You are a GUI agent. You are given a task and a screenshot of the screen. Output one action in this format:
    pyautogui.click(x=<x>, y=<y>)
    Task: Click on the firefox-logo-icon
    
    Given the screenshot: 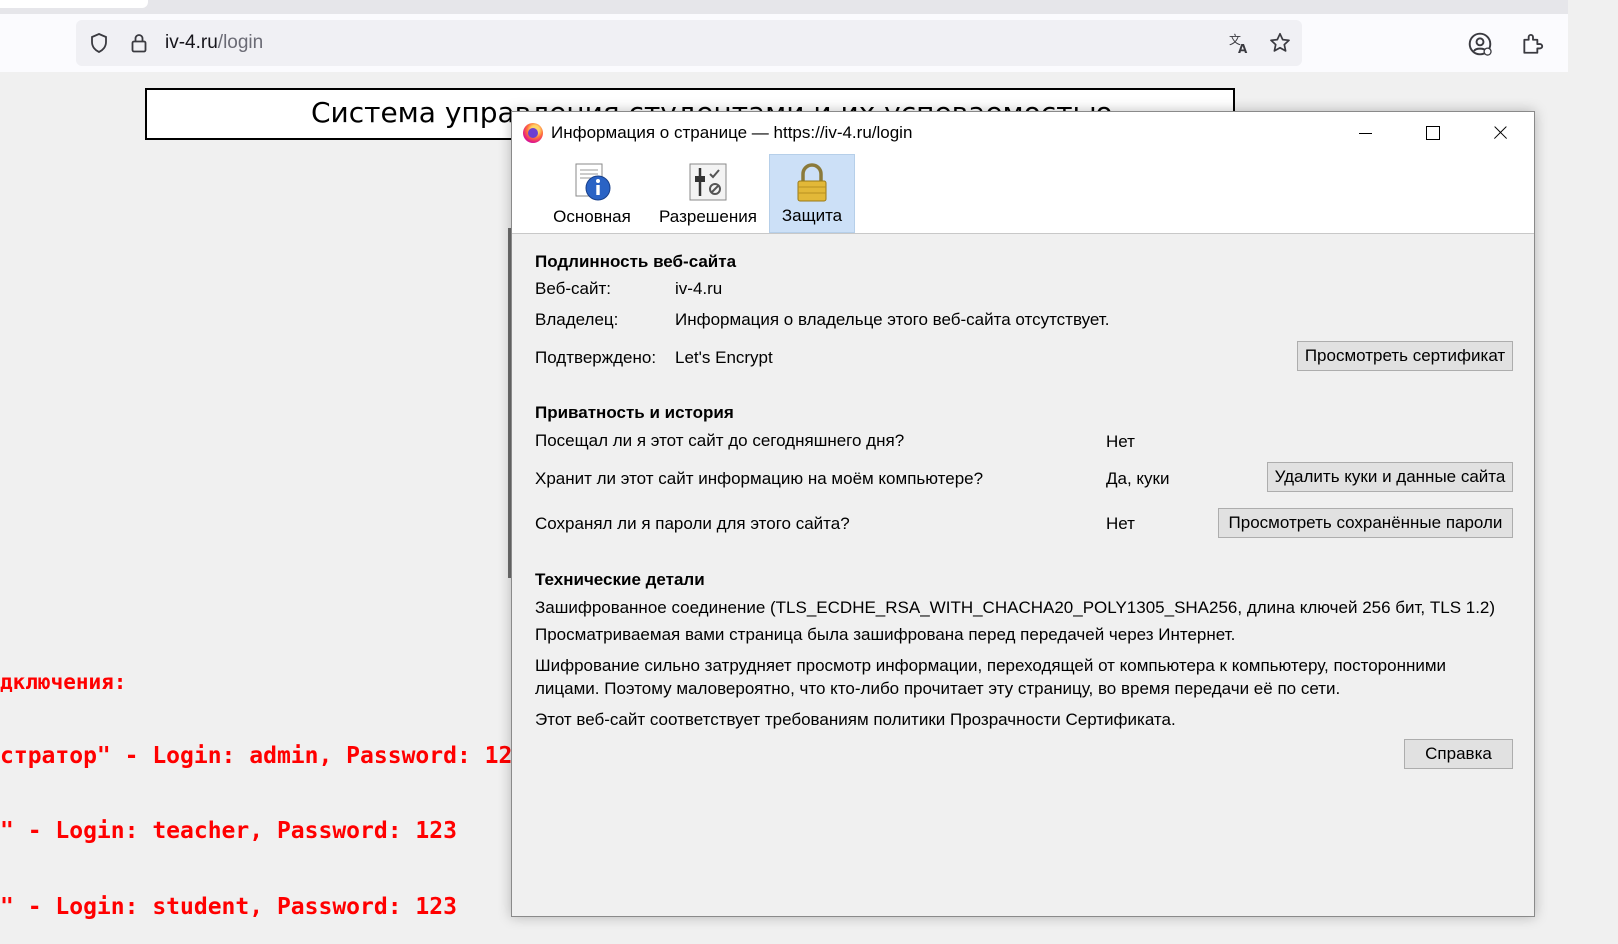 What is the action you would take?
    pyautogui.click(x=533, y=133)
    